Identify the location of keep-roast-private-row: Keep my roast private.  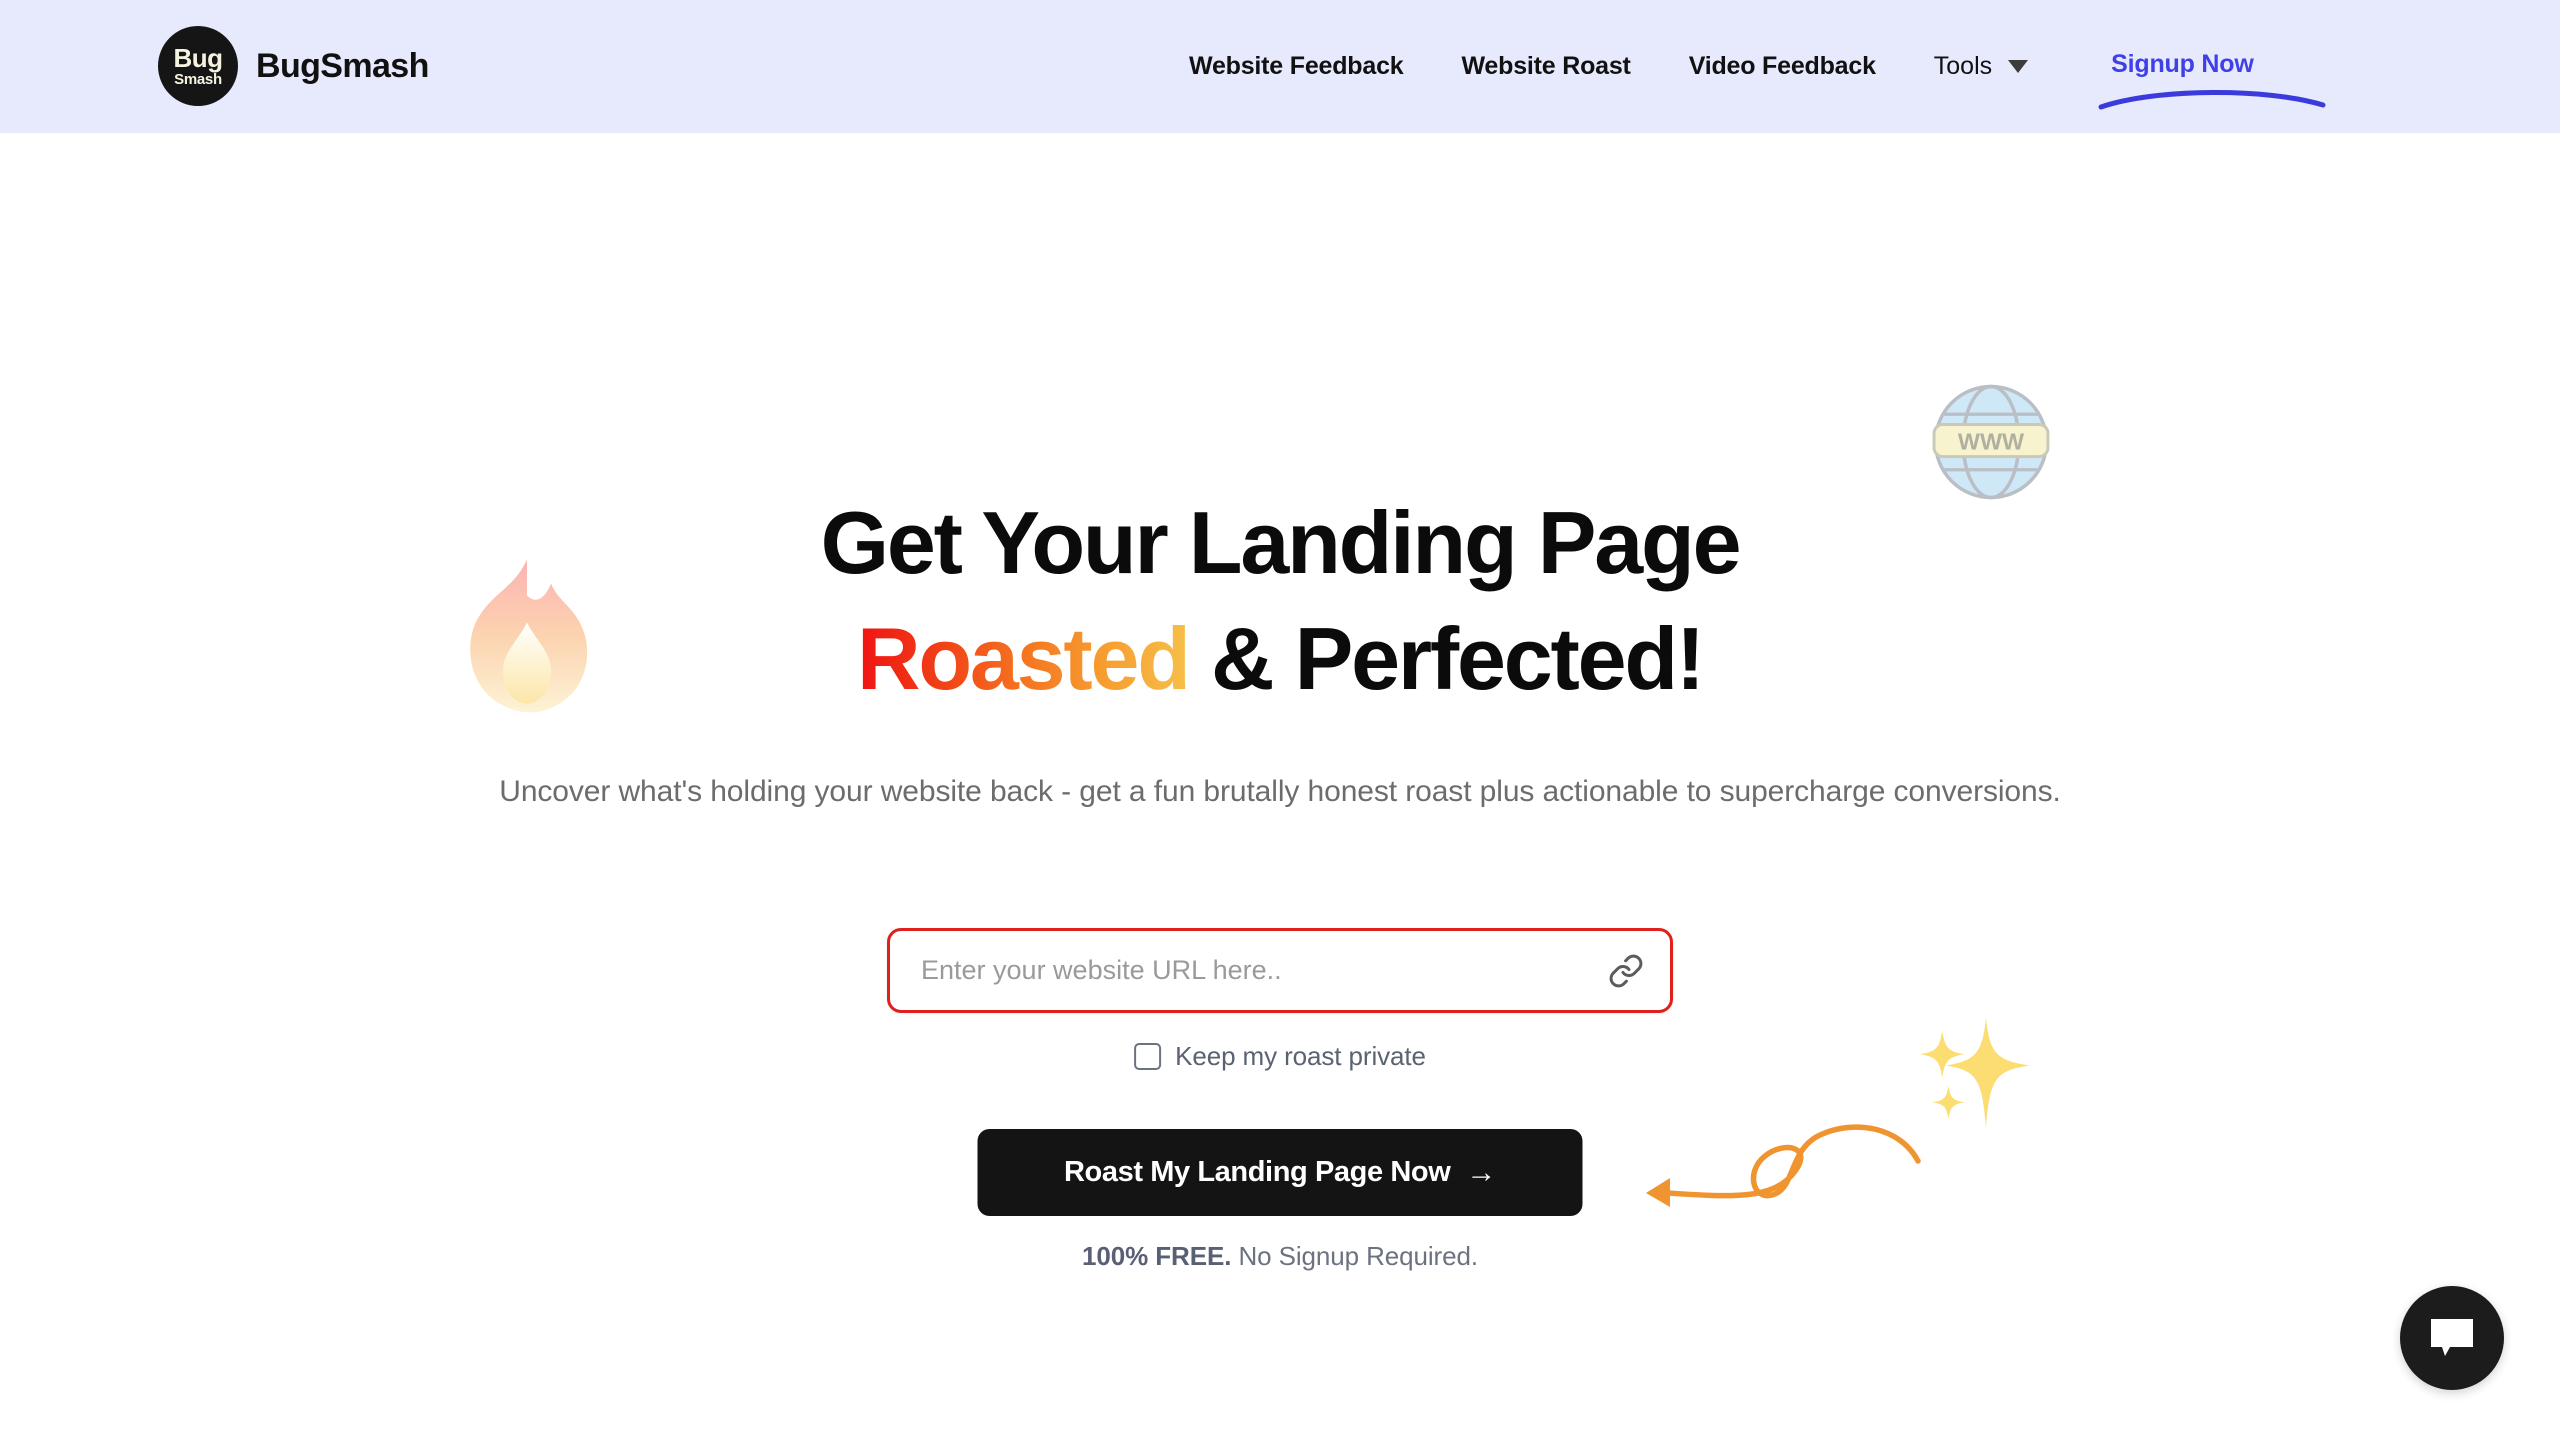
(1280, 1056).